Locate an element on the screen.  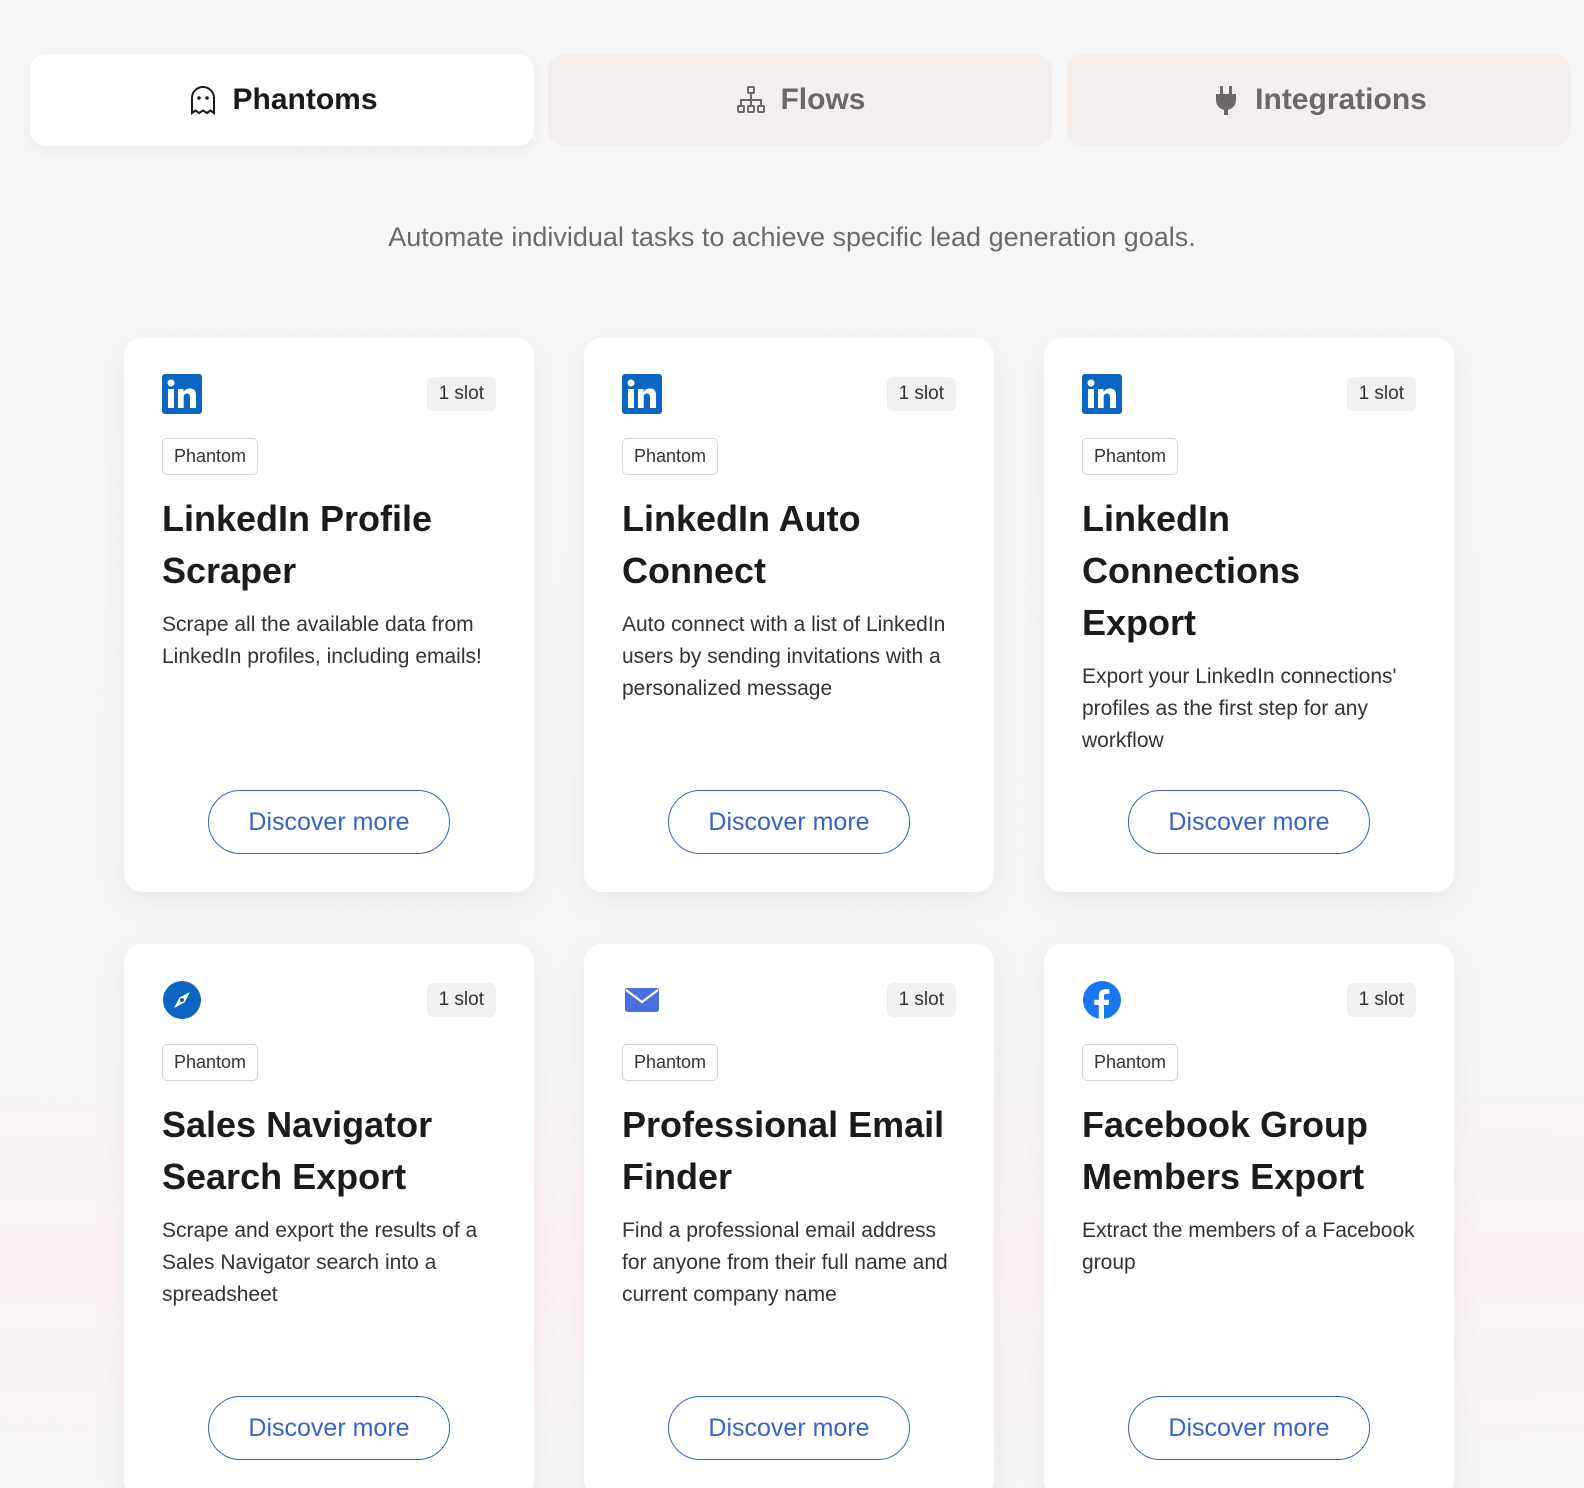
tab-integrations: Integrations is located at coordinates (1318, 100).